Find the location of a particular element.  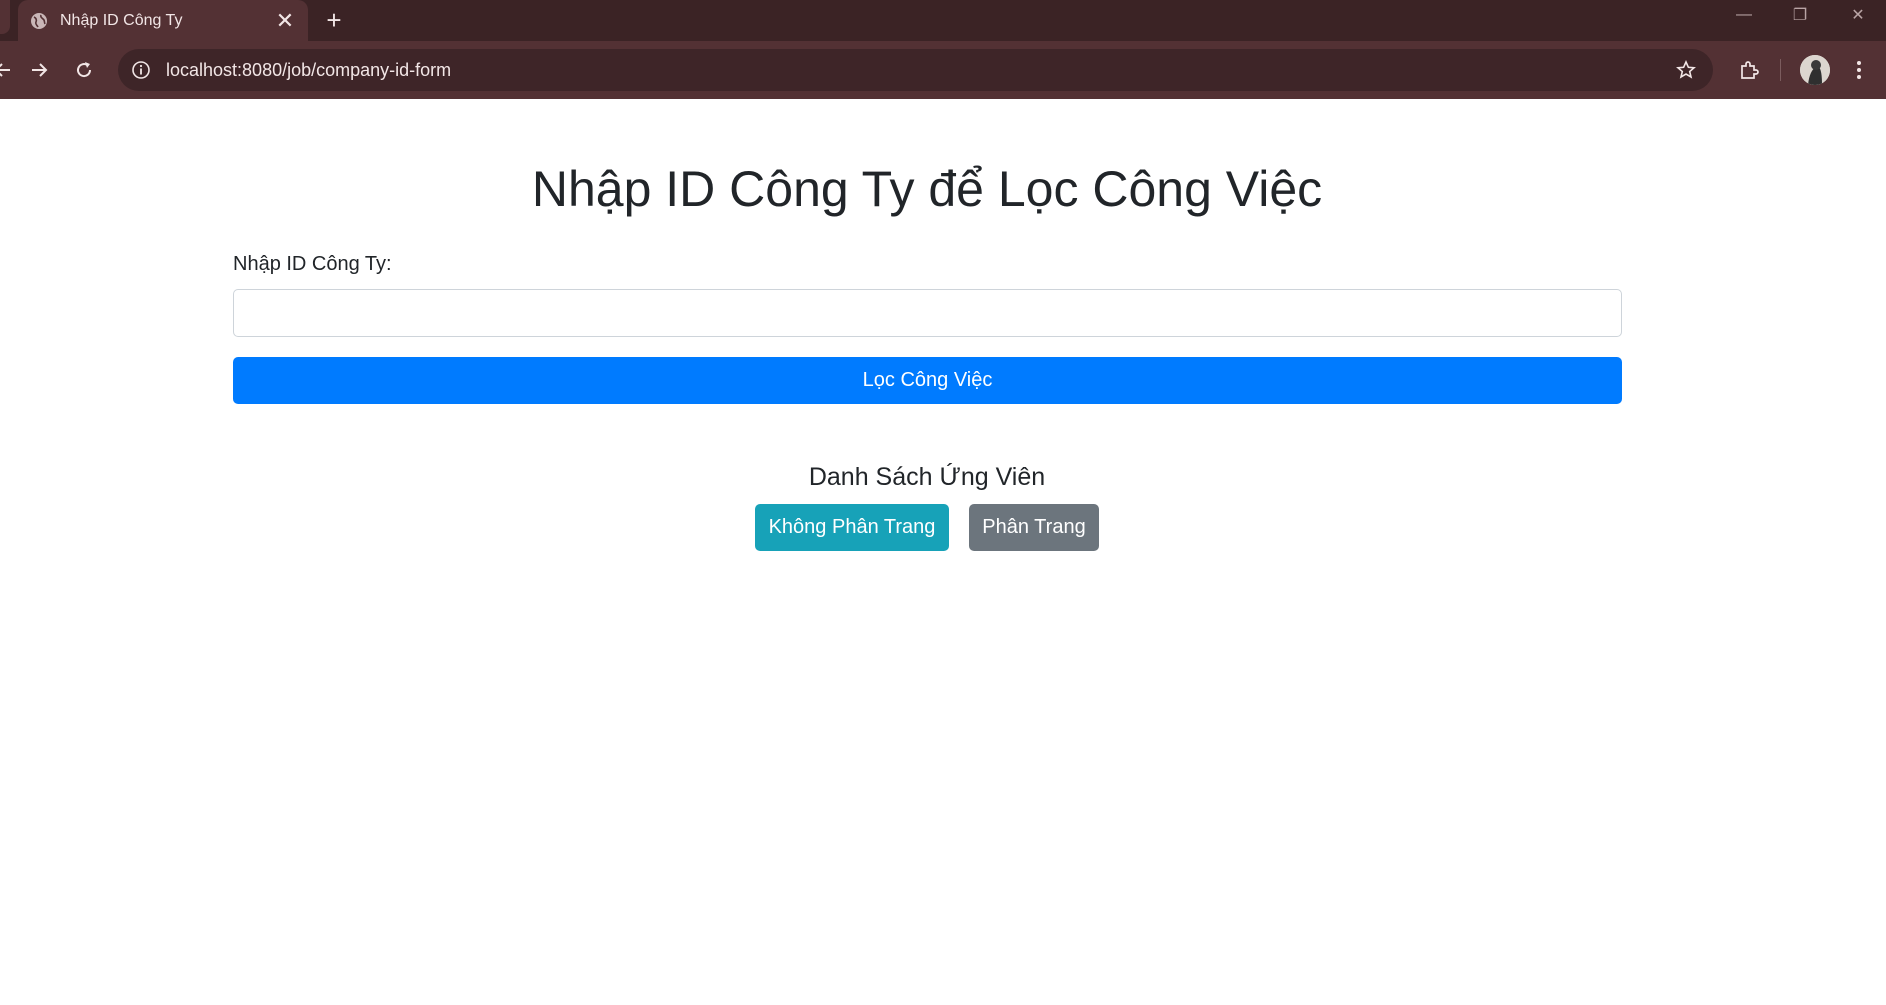

no-pagination-button: Không Phân Trang is located at coordinates (852, 527).